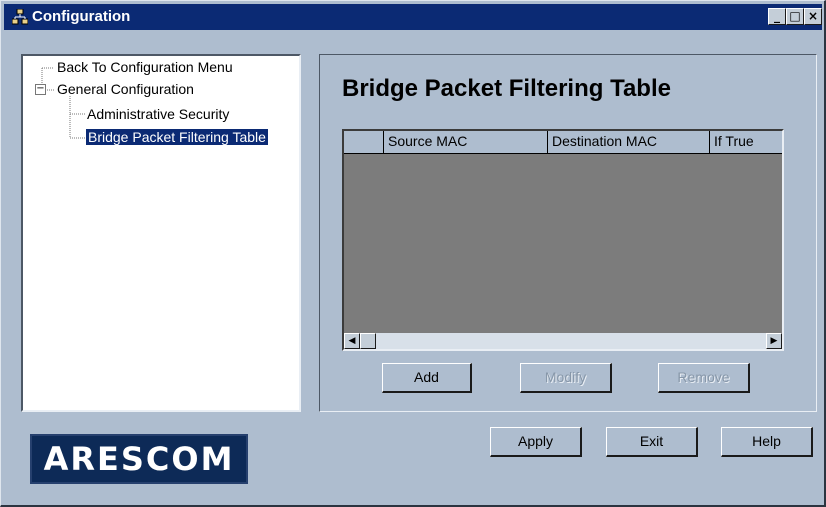 This screenshot has width=826, height=507. Describe the element at coordinates (746, 142) in the screenshot. I see `column-header-if-true: If True` at that location.